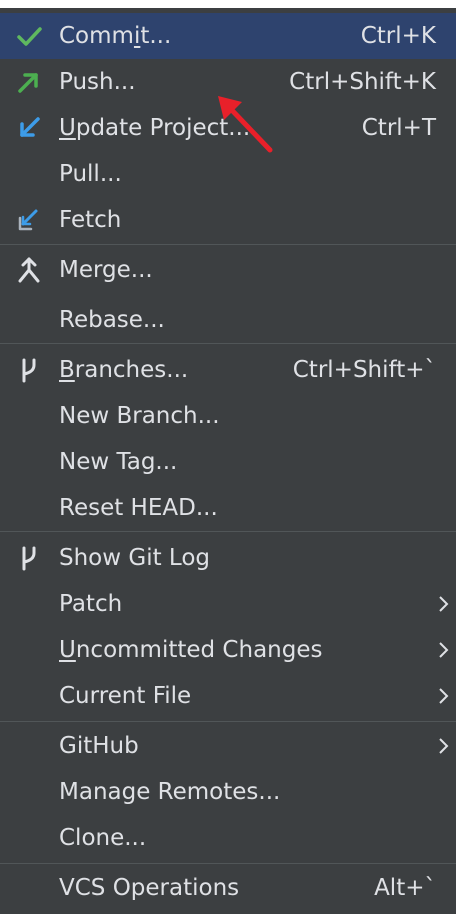  What do you see at coordinates (29, 128) in the screenshot?
I see `arrow-down-left-icon` at bounding box center [29, 128].